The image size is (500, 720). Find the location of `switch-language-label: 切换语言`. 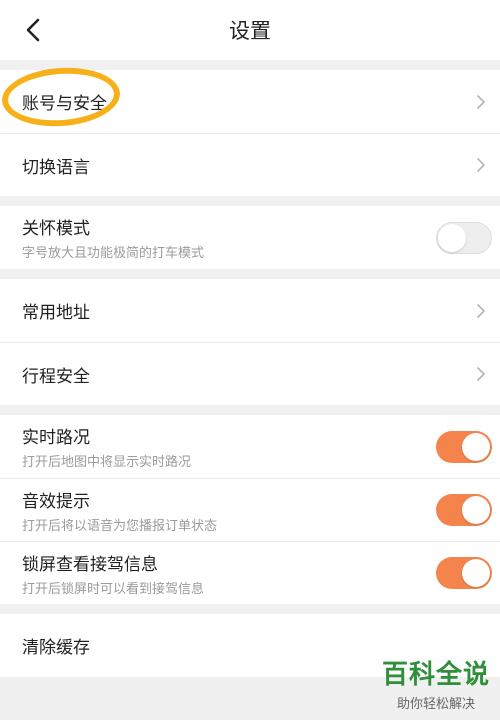

switch-language-label: 切换语言 is located at coordinates (56, 167).